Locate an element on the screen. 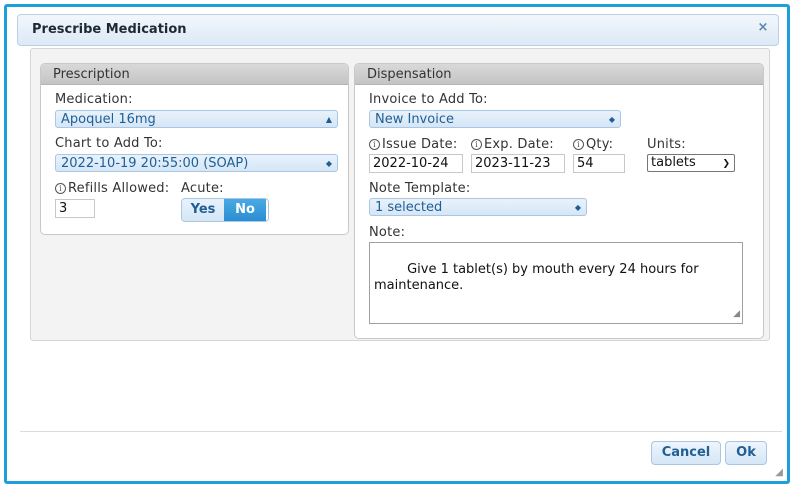  units-select: tablets ❯ is located at coordinates (691, 163).